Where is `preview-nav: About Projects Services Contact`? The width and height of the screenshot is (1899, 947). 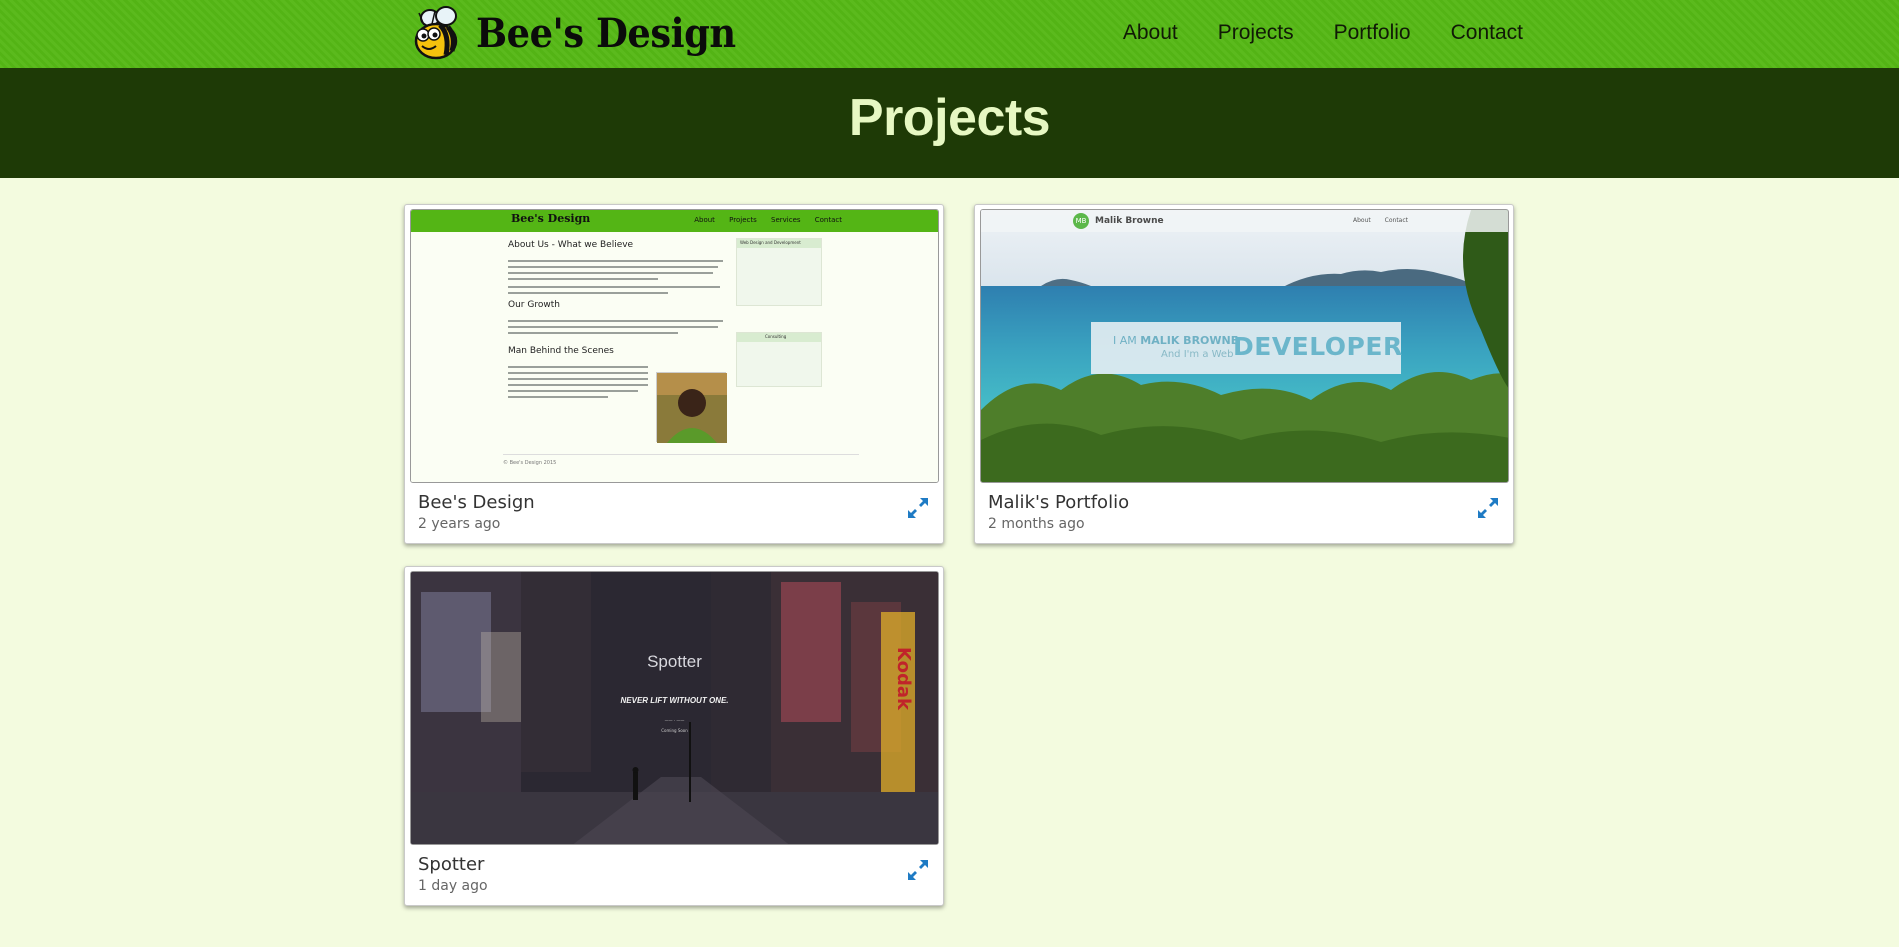 preview-nav: About Projects Services Contact is located at coordinates (762, 220).